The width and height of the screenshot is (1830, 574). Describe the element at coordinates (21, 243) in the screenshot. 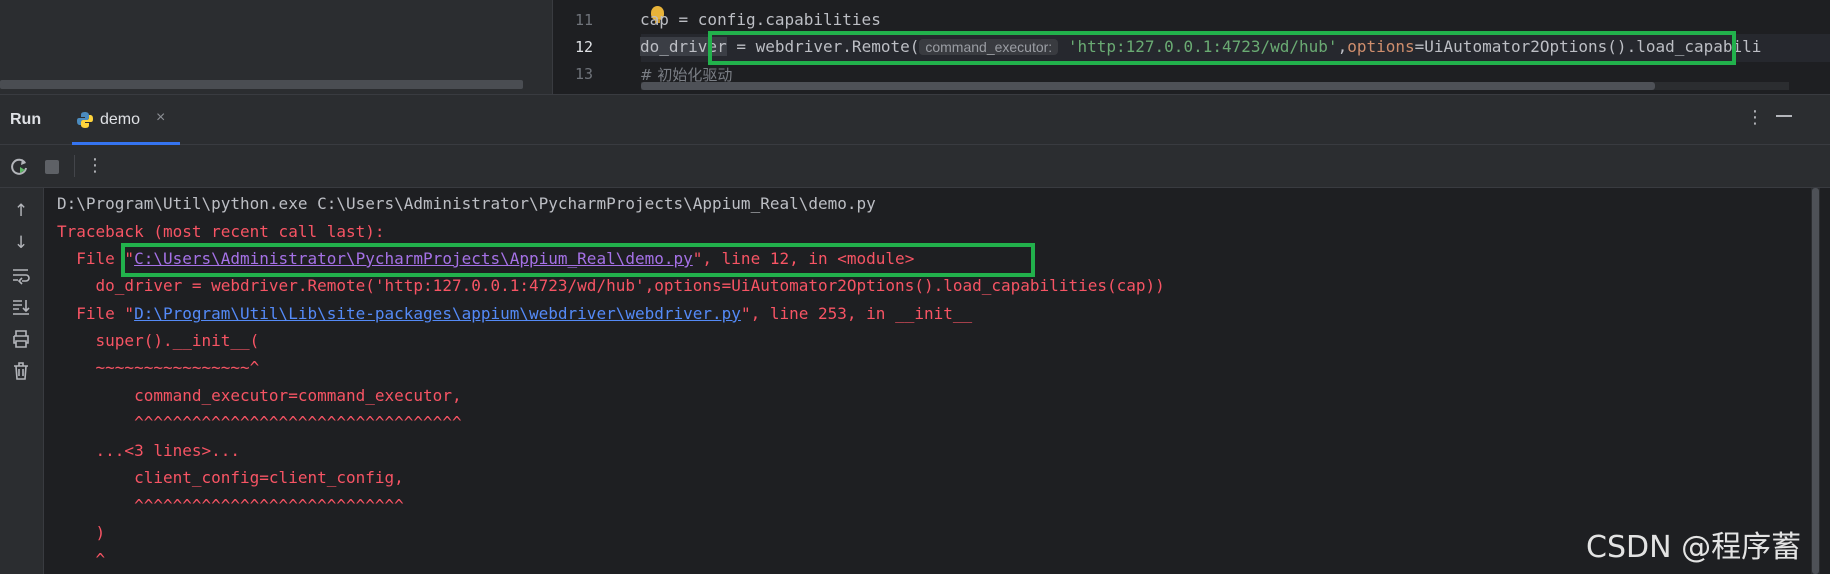

I see `scroll-down-icon: ↓` at that location.